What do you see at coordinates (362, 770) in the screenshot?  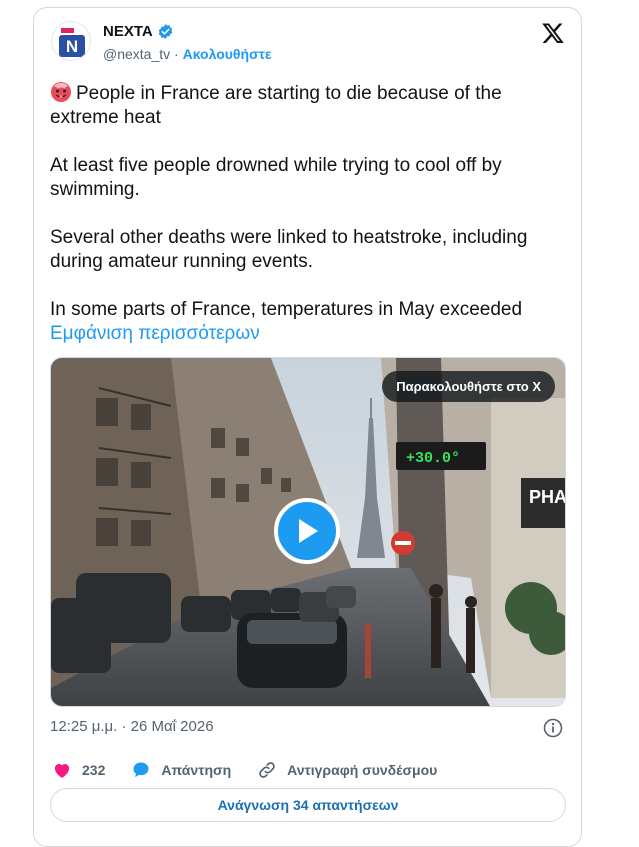 I see `copy-link-label: Αντιγραφή συνδέσμου` at bounding box center [362, 770].